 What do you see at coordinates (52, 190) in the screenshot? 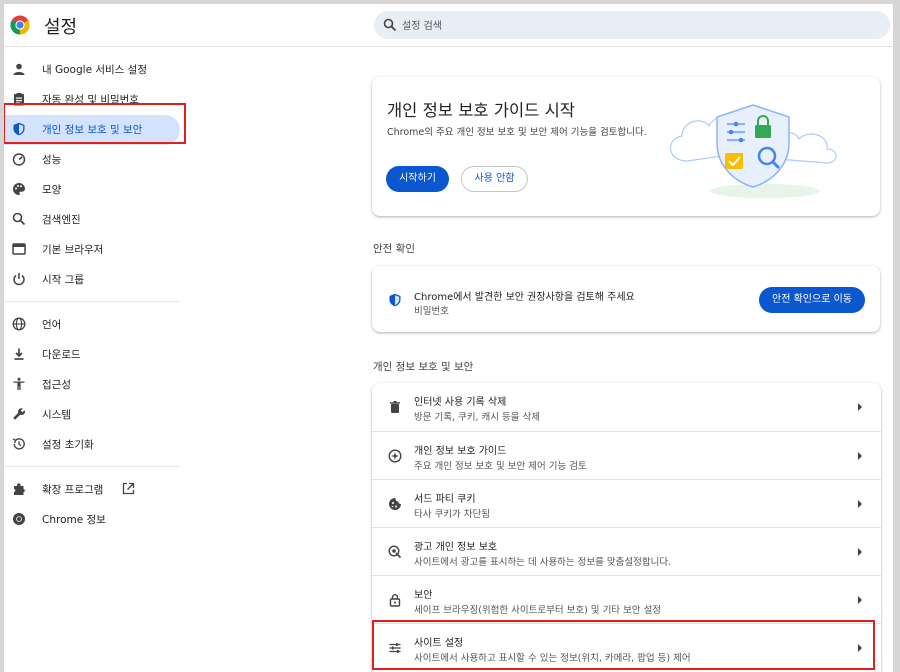
I see `sidebar-item-label: 모양` at bounding box center [52, 190].